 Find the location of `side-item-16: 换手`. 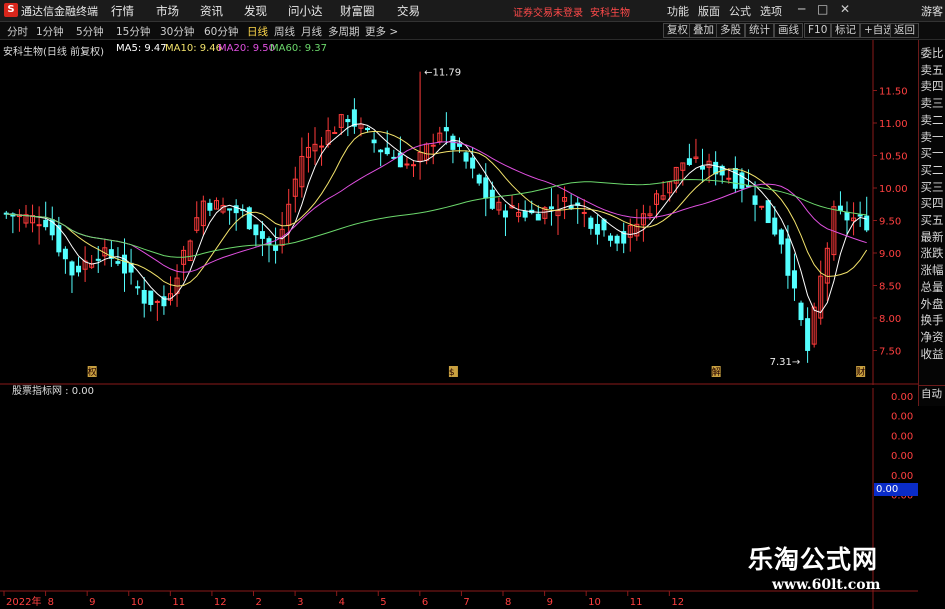

side-item-16: 换手 is located at coordinates (932, 320).